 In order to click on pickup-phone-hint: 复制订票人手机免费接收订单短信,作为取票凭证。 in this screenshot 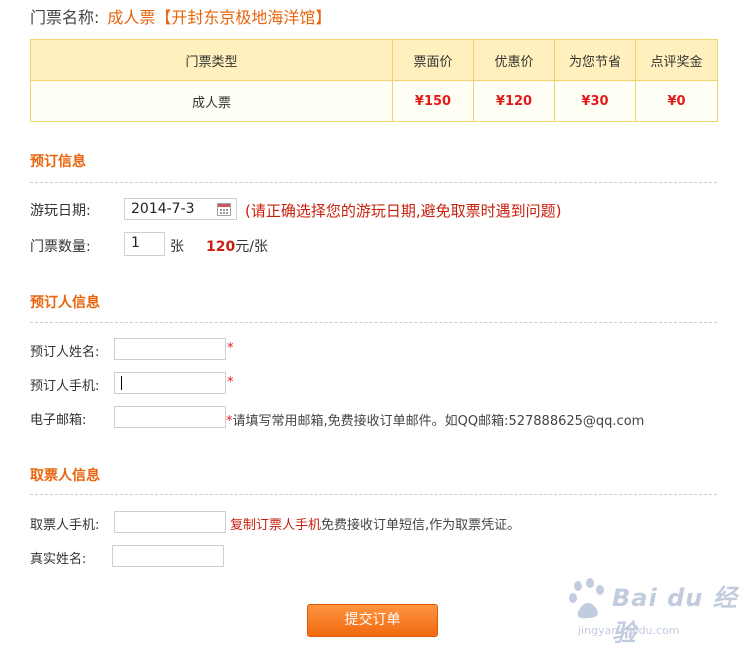, I will do `click(375, 523)`.